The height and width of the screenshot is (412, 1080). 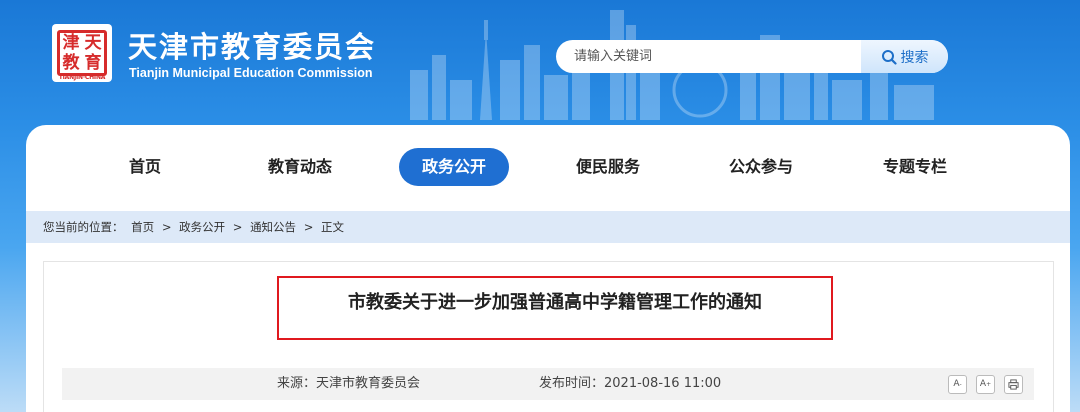 What do you see at coordinates (708, 56) in the screenshot?
I see `search-input` at bounding box center [708, 56].